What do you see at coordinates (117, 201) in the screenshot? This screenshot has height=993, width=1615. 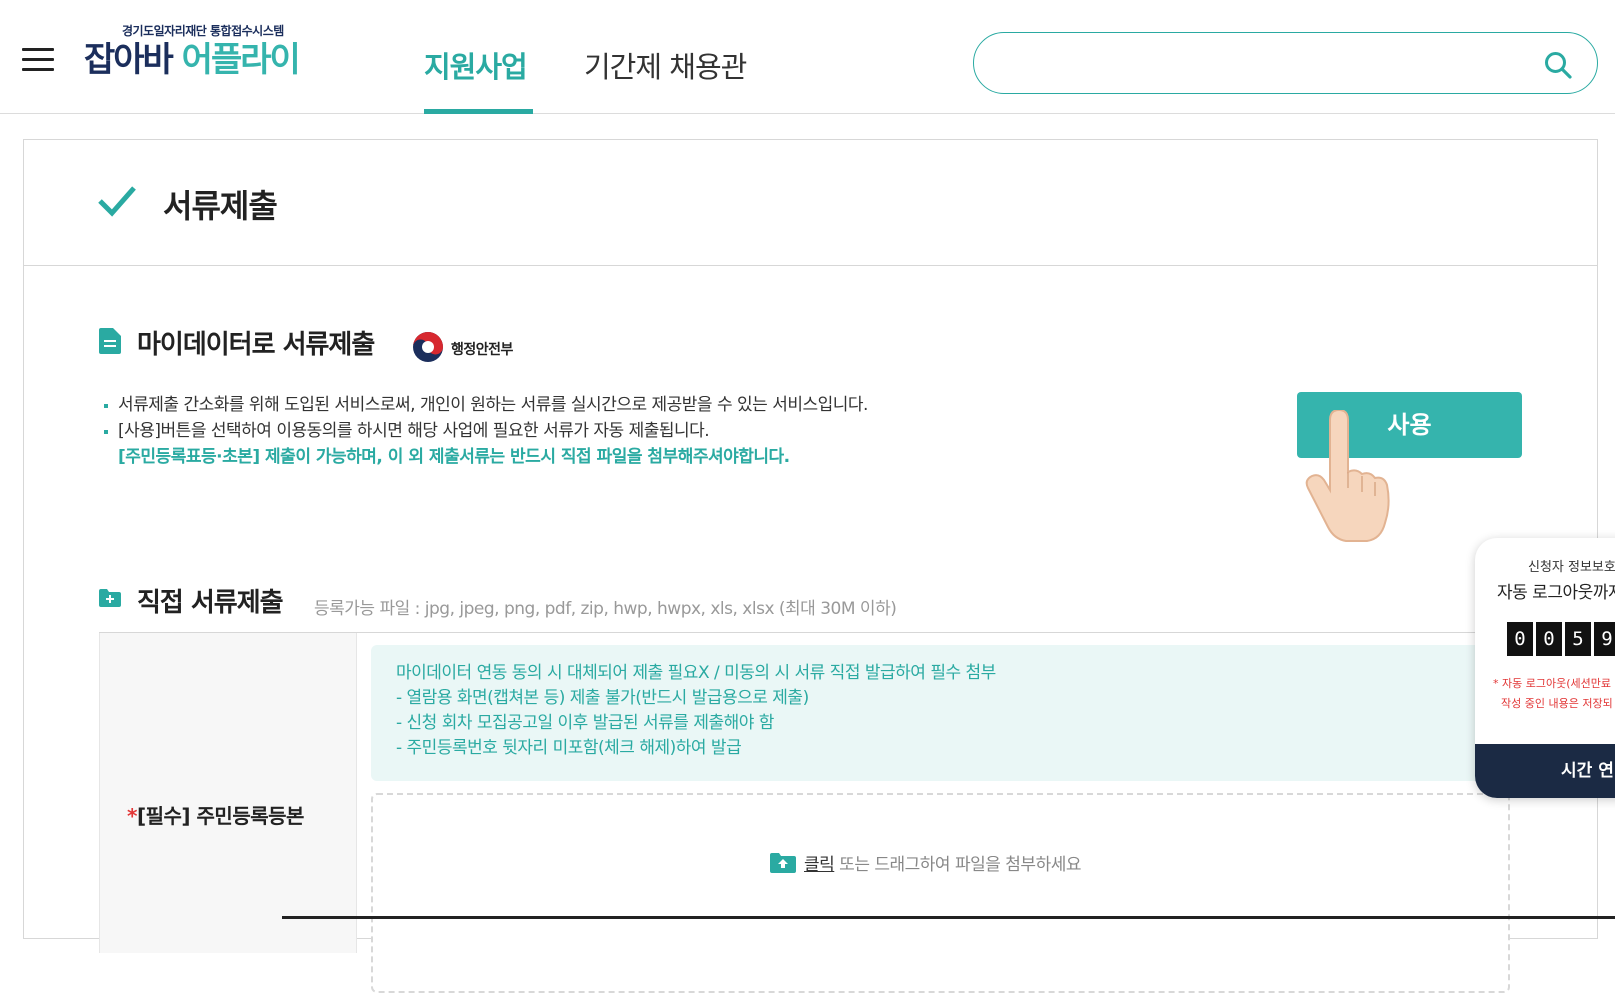 I see `check-icon` at bounding box center [117, 201].